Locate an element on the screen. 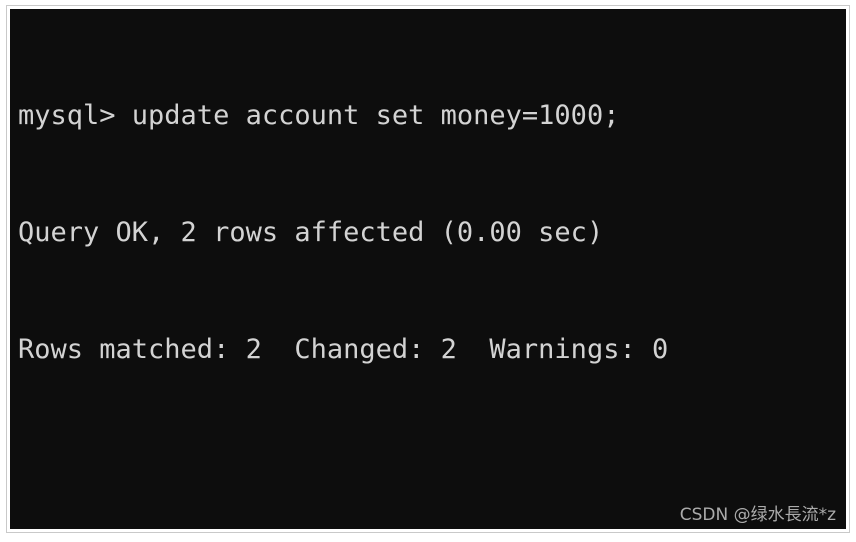 The image size is (856, 542). terminal-line-command-update: mysql> update account set money=1000; is located at coordinates (319, 115).